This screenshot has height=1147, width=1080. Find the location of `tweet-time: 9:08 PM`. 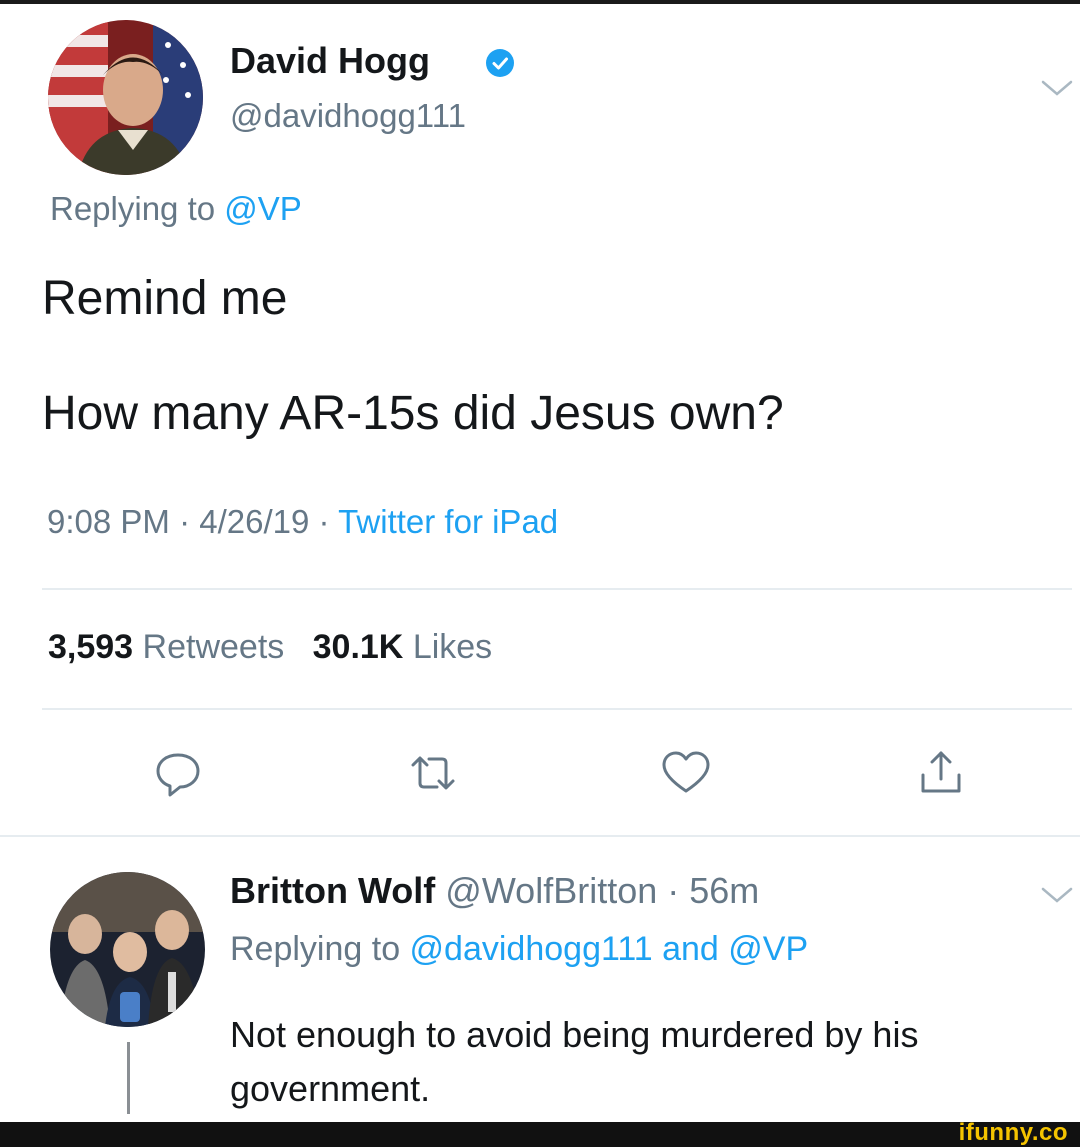

tweet-time: 9:08 PM is located at coordinates (108, 521).